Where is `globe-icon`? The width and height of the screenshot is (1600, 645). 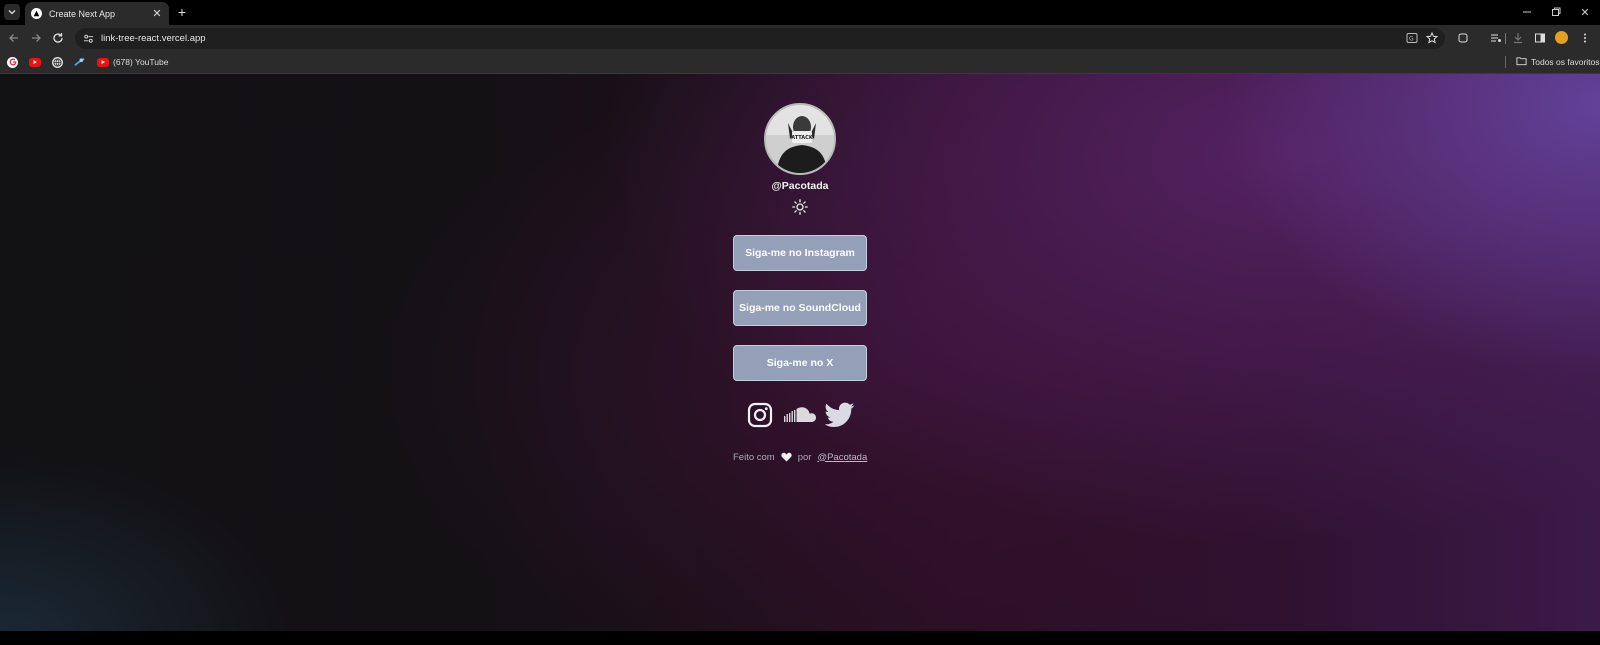
globe-icon is located at coordinates (57, 62).